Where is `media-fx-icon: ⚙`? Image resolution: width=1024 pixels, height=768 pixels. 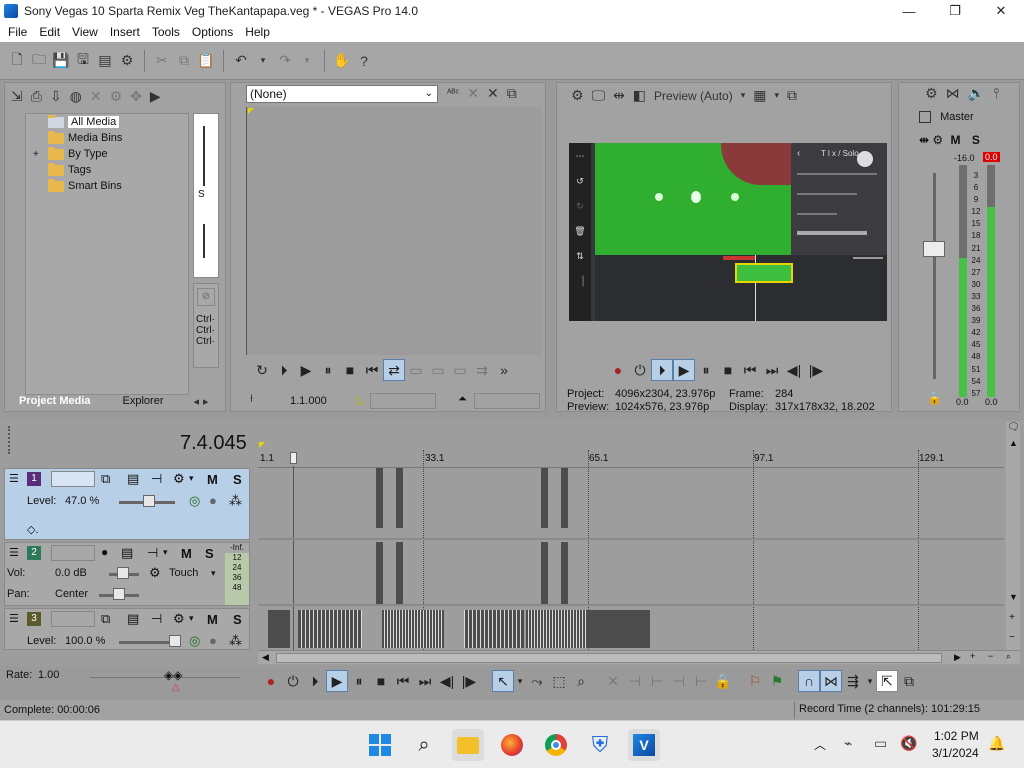 media-fx-icon: ⚙ is located at coordinates (116, 96).